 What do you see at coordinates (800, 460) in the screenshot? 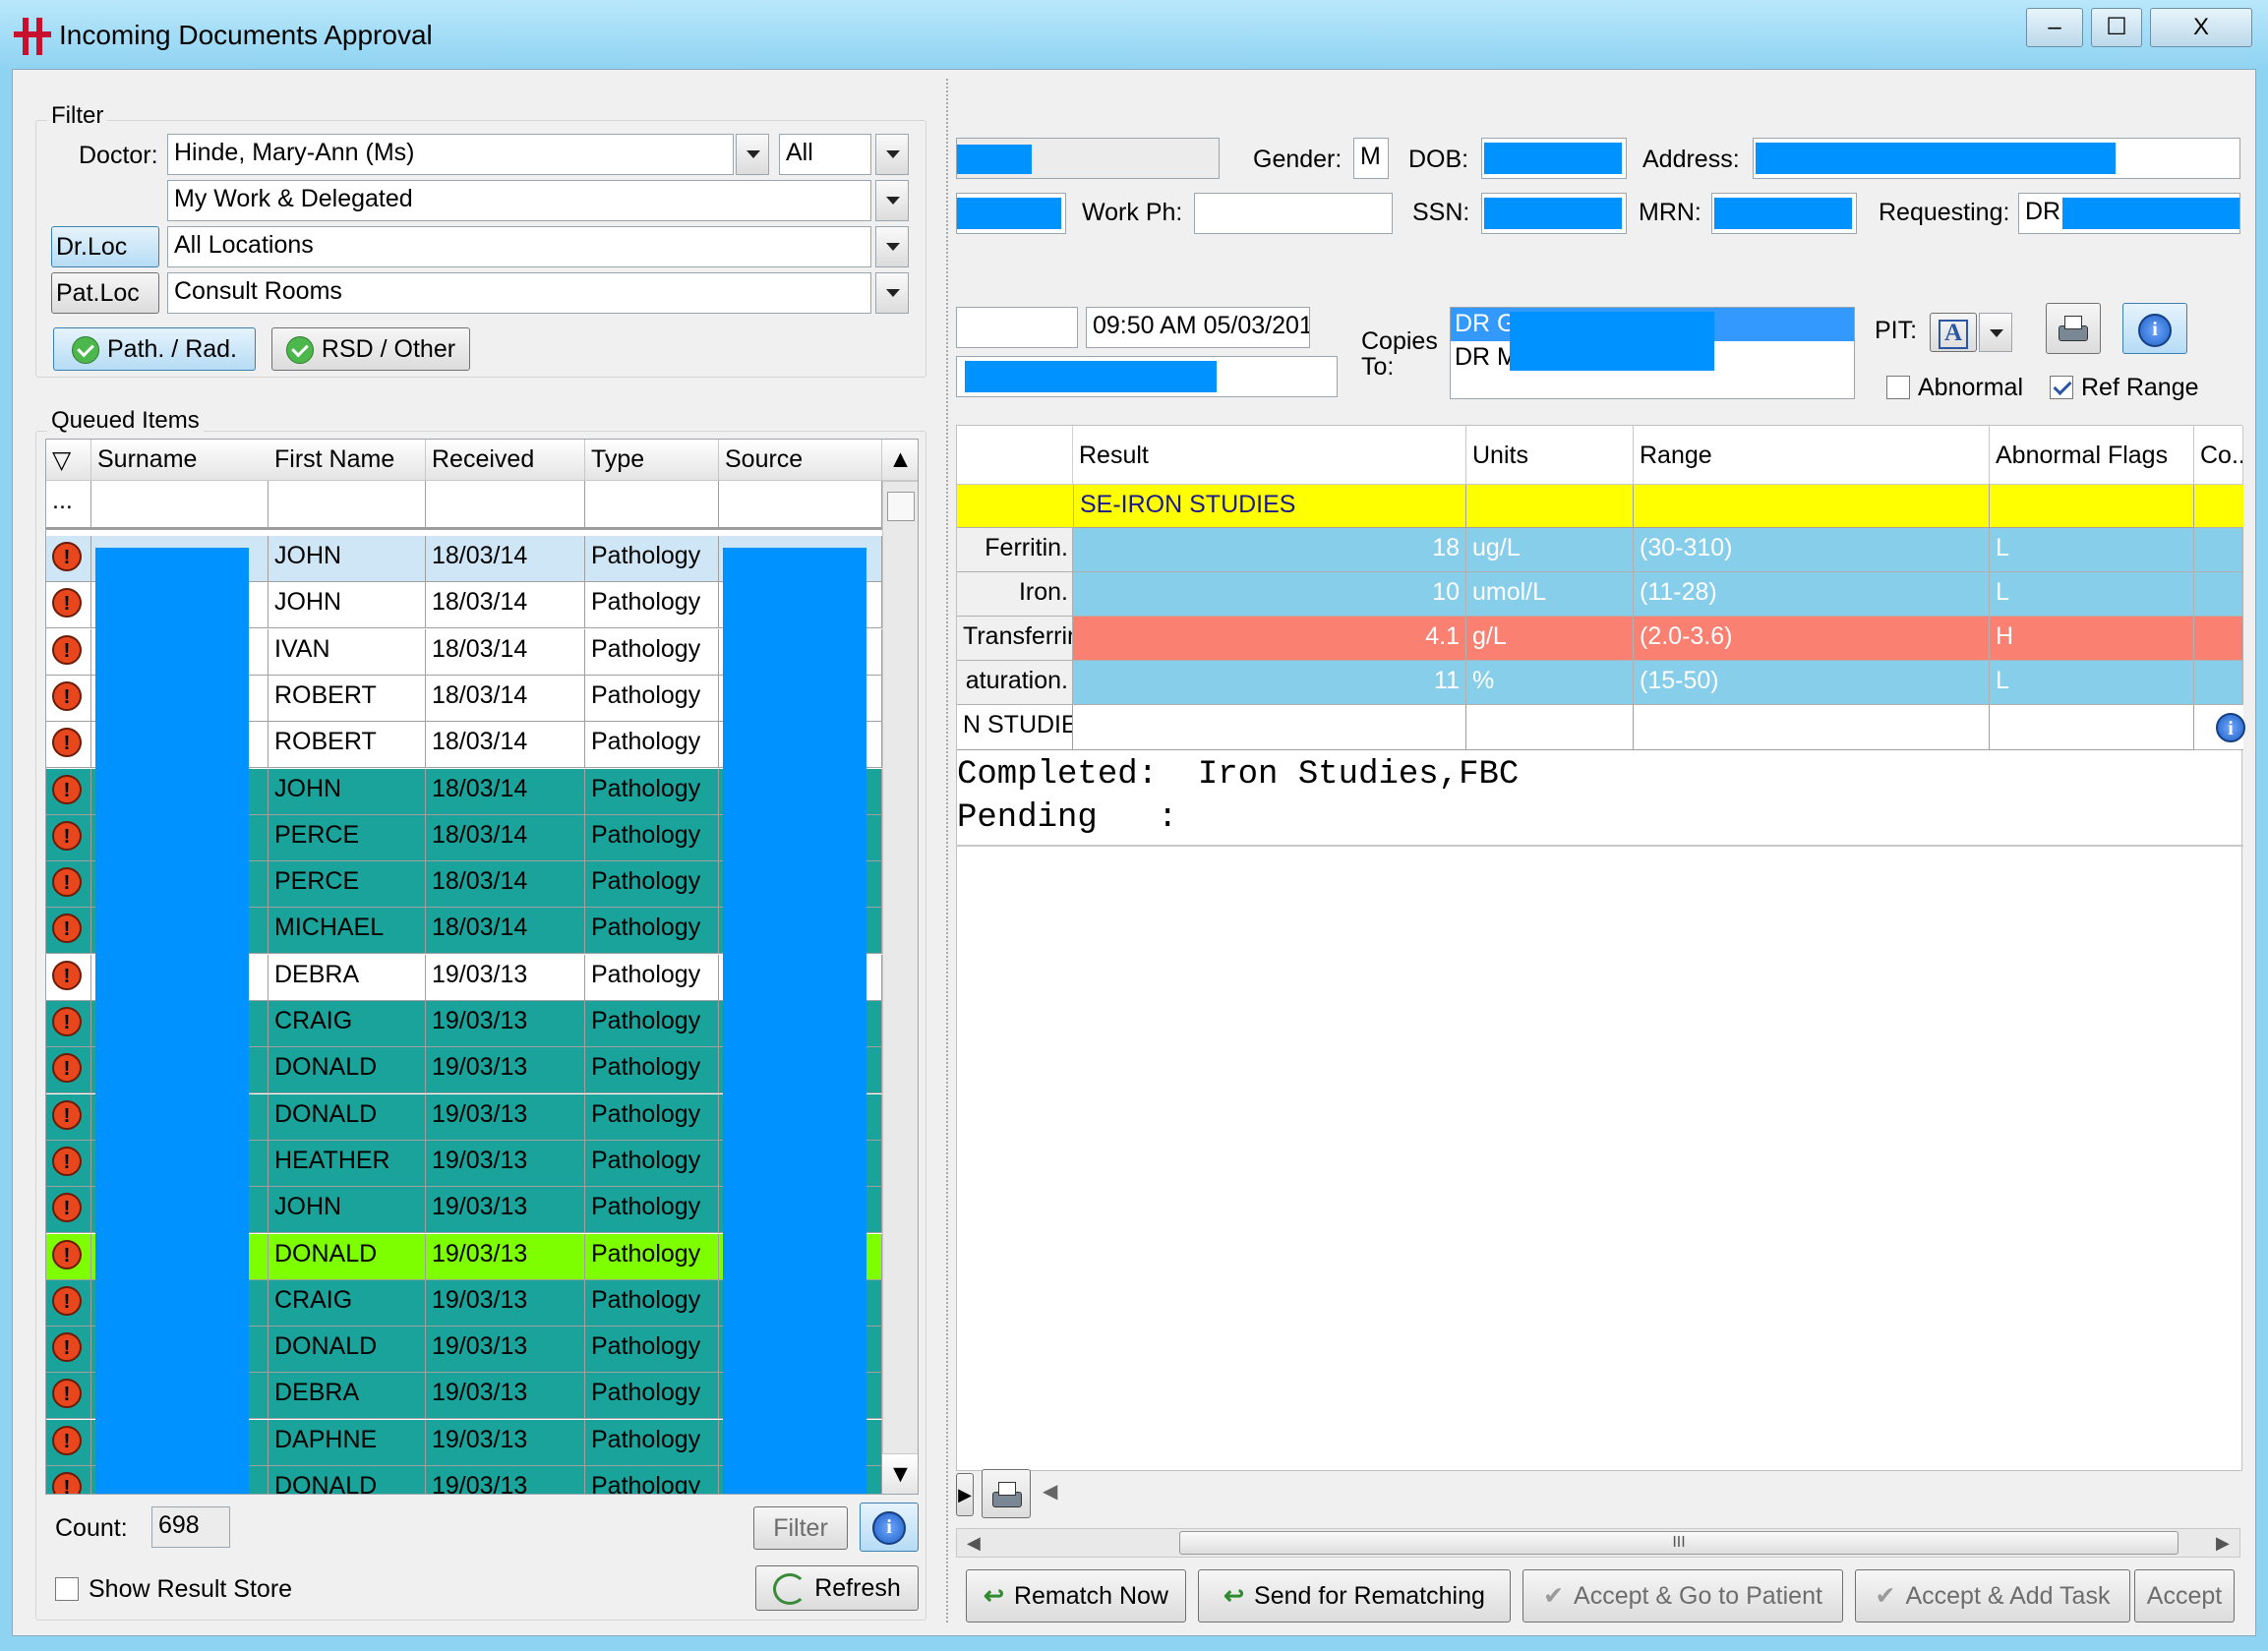
I see `col-source: Source` at bounding box center [800, 460].